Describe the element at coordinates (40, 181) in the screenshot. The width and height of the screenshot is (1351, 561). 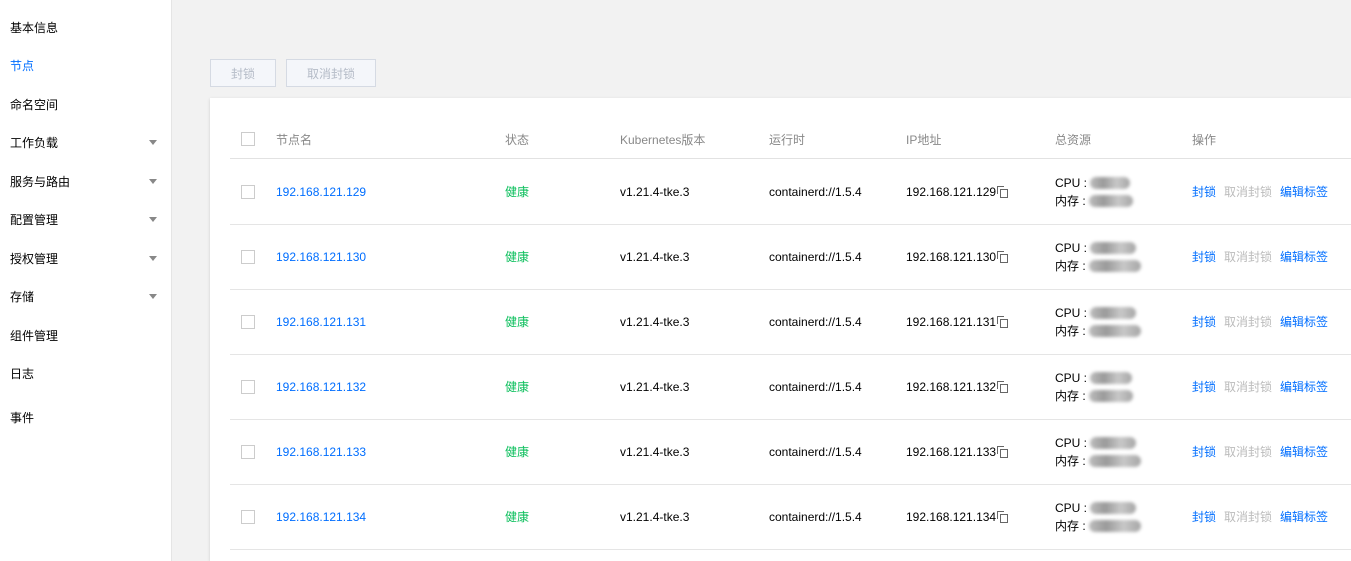
I see `sidebar-item-label: 服务与路由` at that location.